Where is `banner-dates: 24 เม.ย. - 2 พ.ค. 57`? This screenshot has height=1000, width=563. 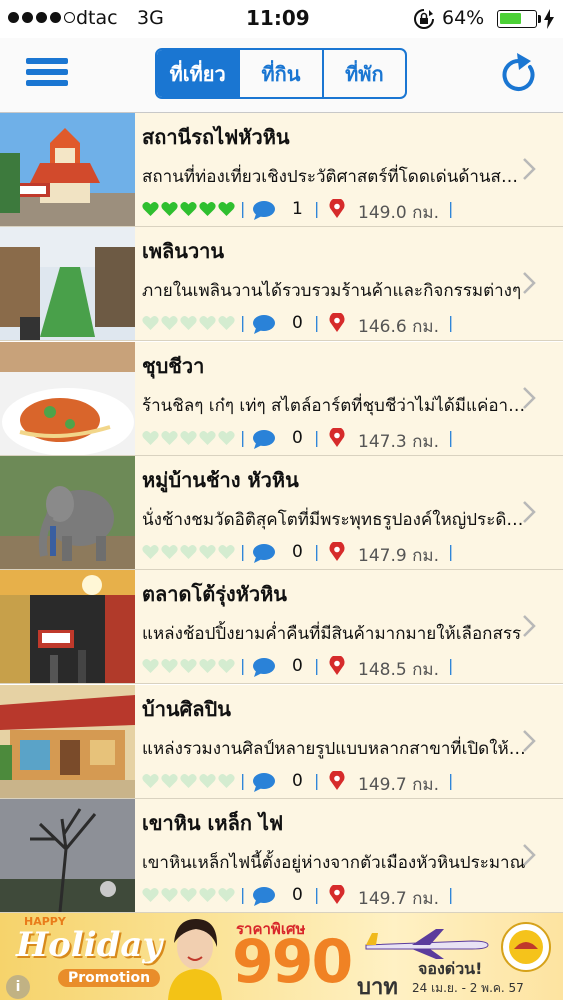
banner-dates: 24 เม.ย. - 2 พ.ค. 57 is located at coordinates (468, 988).